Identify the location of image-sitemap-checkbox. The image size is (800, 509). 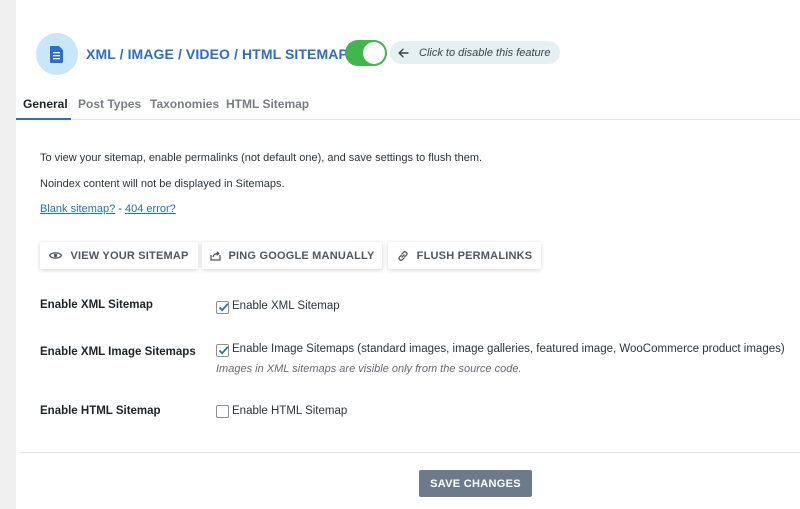
(222, 350).